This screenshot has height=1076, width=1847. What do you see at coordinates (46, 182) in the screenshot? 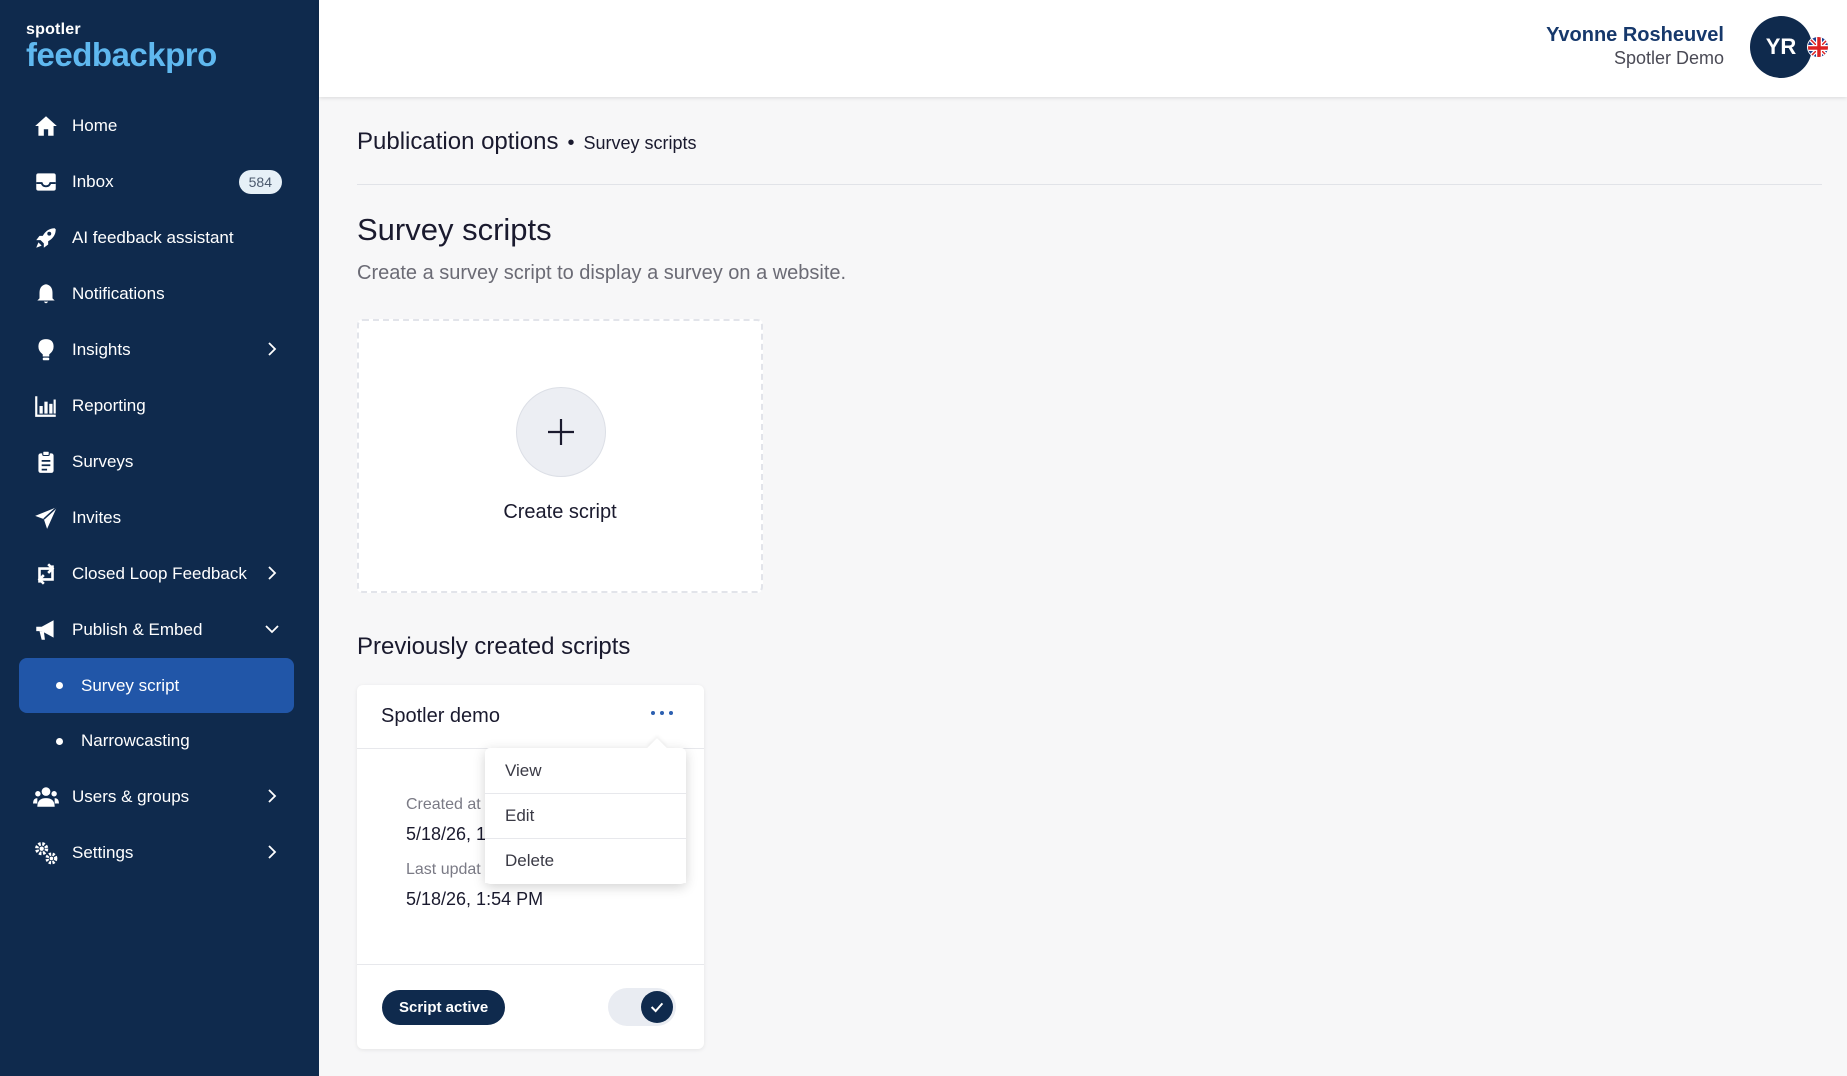
I see `inbox-icon` at bounding box center [46, 182].